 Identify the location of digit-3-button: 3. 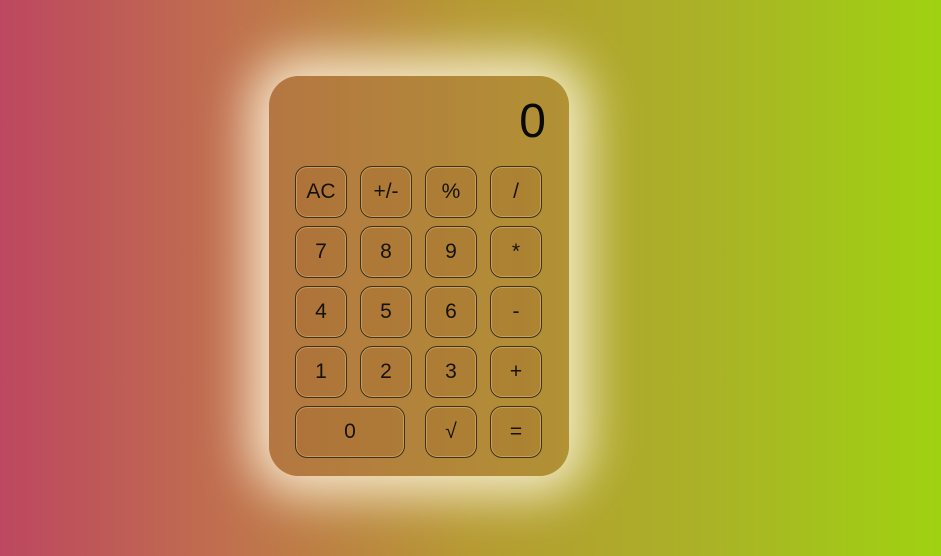
(451, 372).